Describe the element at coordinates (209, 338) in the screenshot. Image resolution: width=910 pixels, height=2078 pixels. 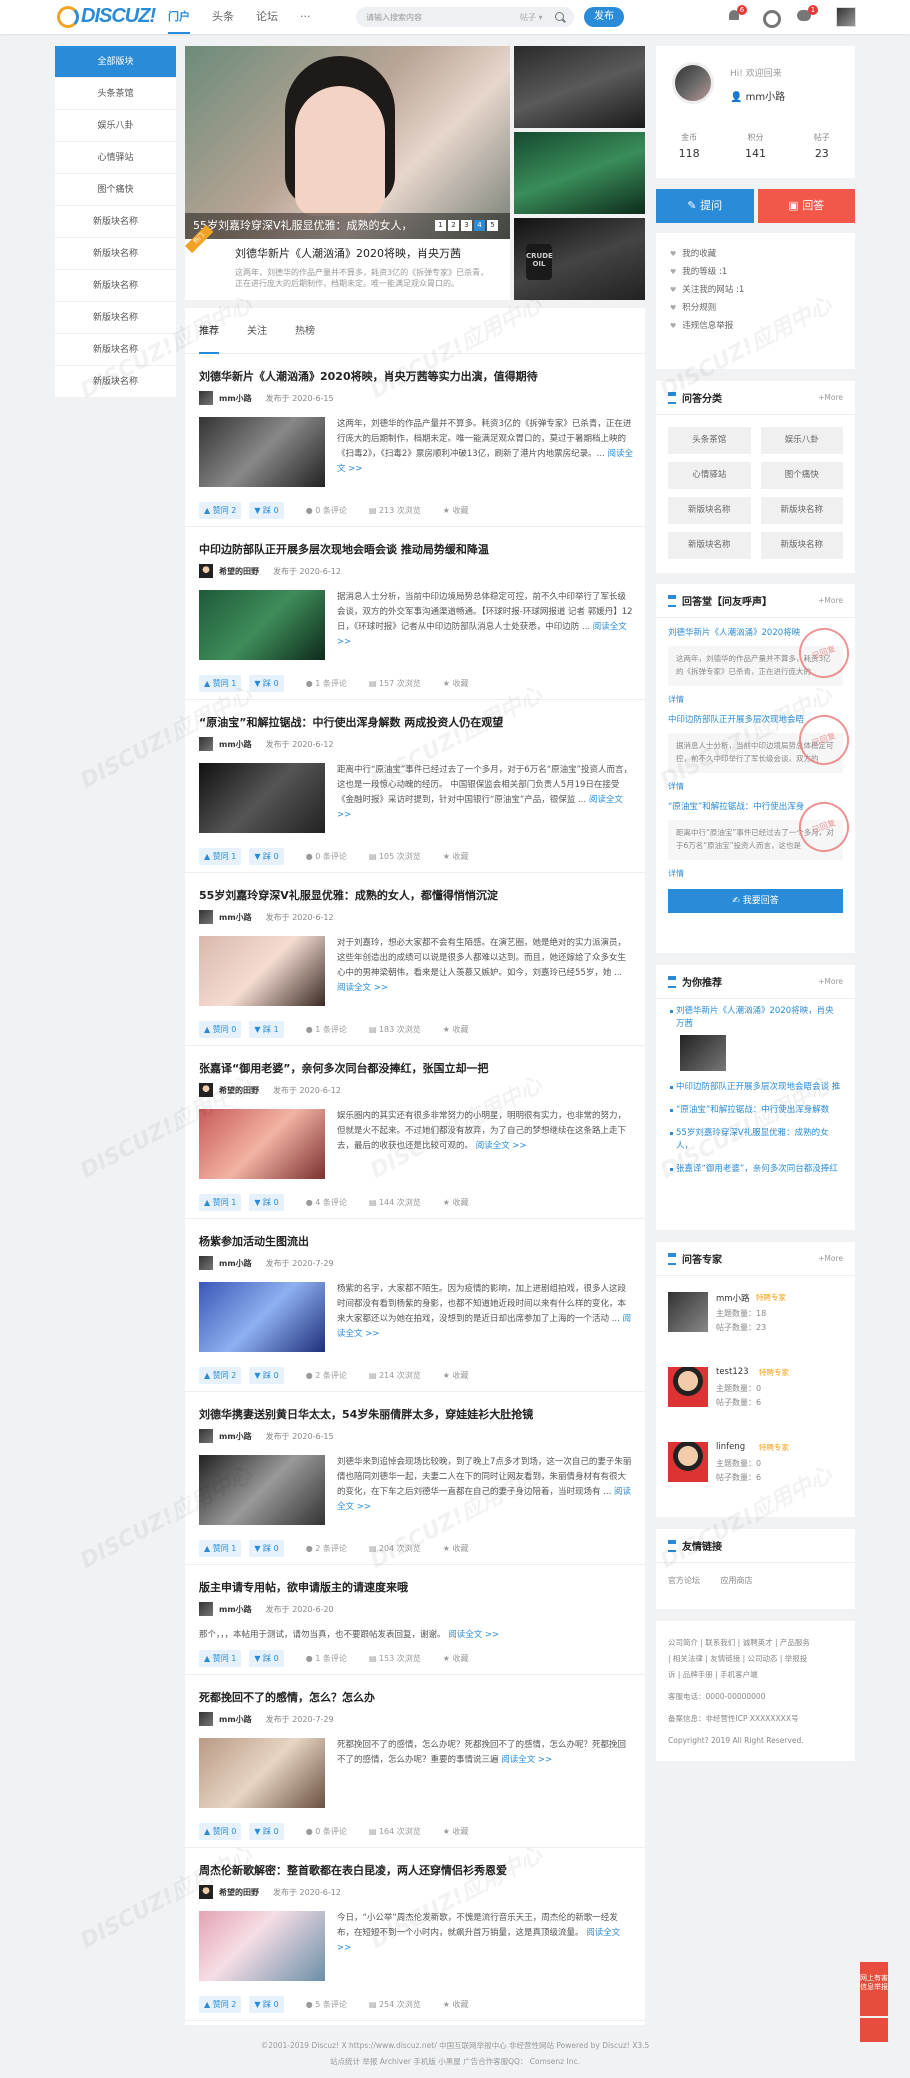
I see `tab-recommend: 推荐` at that location.